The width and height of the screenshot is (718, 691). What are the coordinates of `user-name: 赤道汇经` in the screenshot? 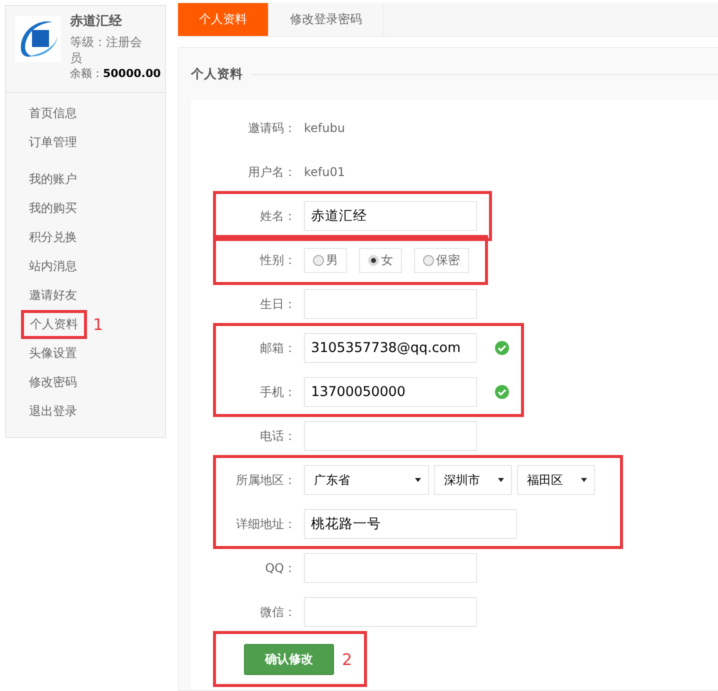 It's located at (96, 22).